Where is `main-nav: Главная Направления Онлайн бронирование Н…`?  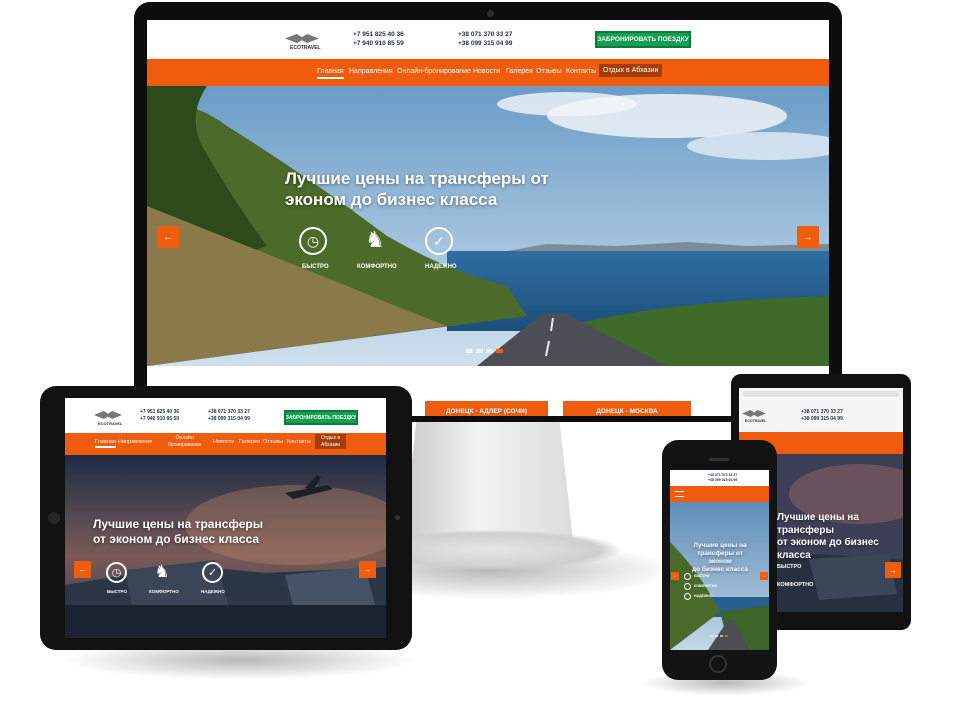
main-nav: Главная Направления Онлайн бронирование Н… is located at coordinates (225, 444).